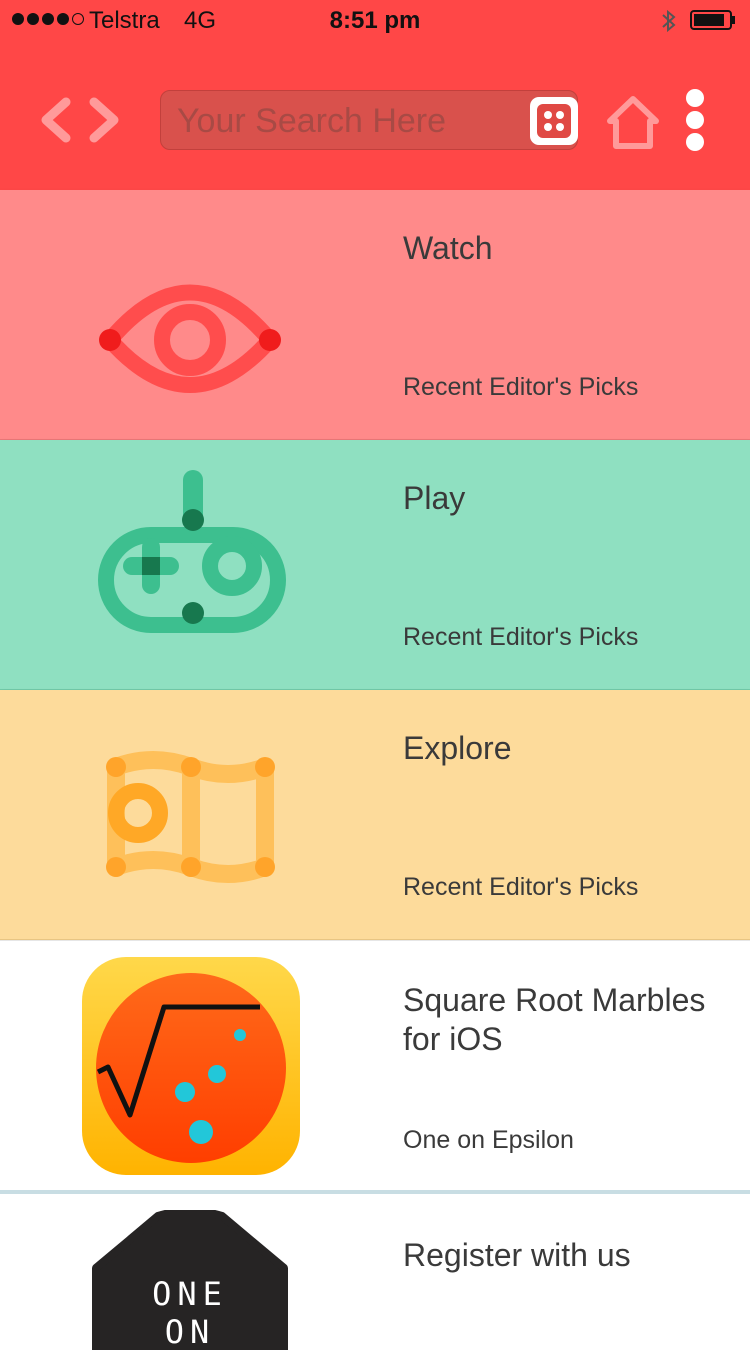  What do you see at coordinates (554, 1019) in the screenshot?
I see `app-title: Square Root Marbles for iOS` at bounding box center [554, 1019].